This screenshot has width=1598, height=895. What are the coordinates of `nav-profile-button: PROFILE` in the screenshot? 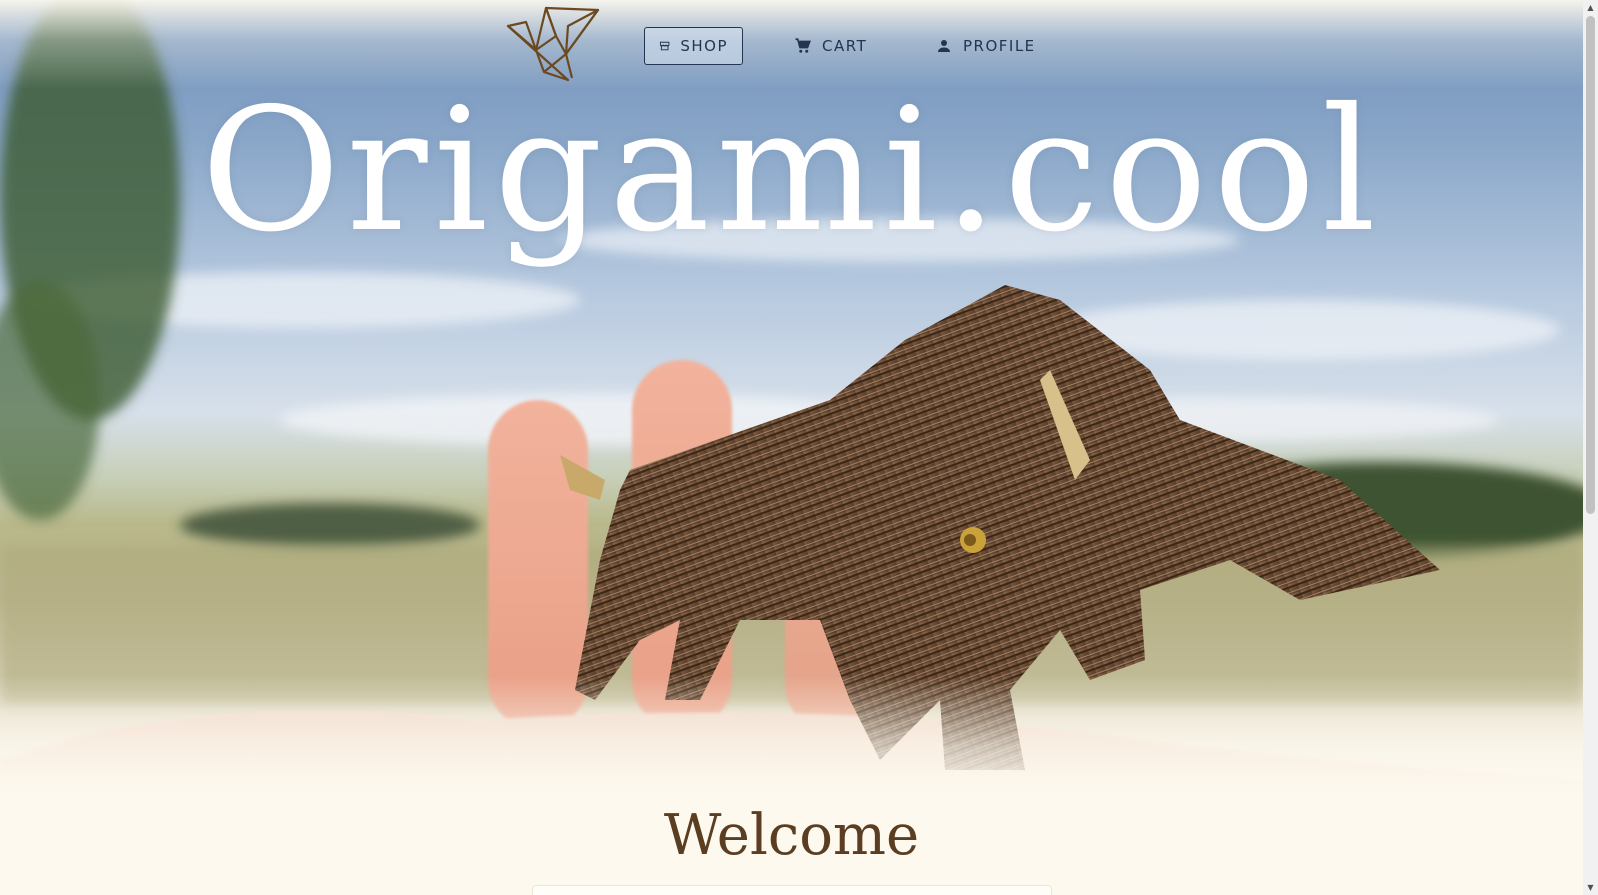 It's located at (995, 46).